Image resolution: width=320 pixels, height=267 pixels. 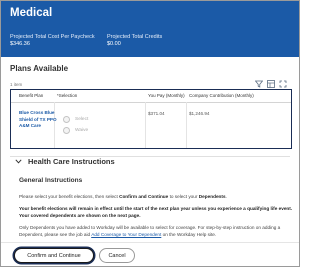 I want to click on cancel-button: Cancel, so click(x=117, y=255).